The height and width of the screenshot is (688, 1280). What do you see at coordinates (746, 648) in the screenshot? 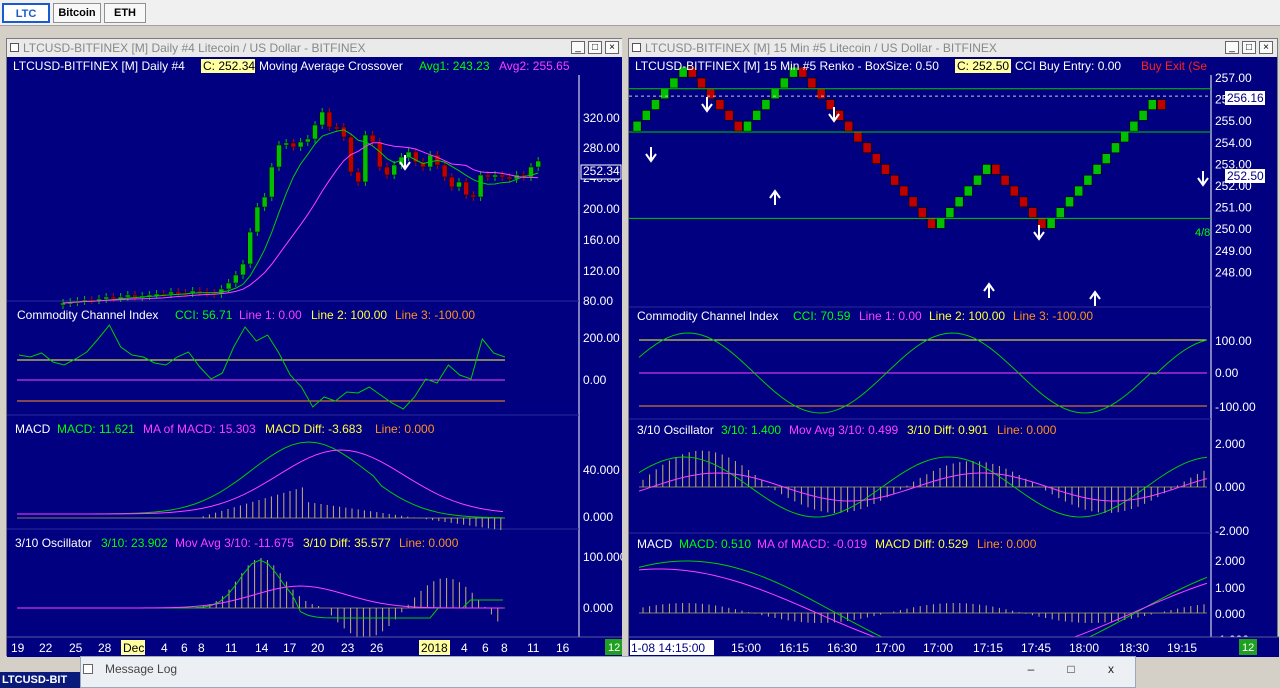
I see `time-tick-label: 15:00` at bounding box center [746, 648].